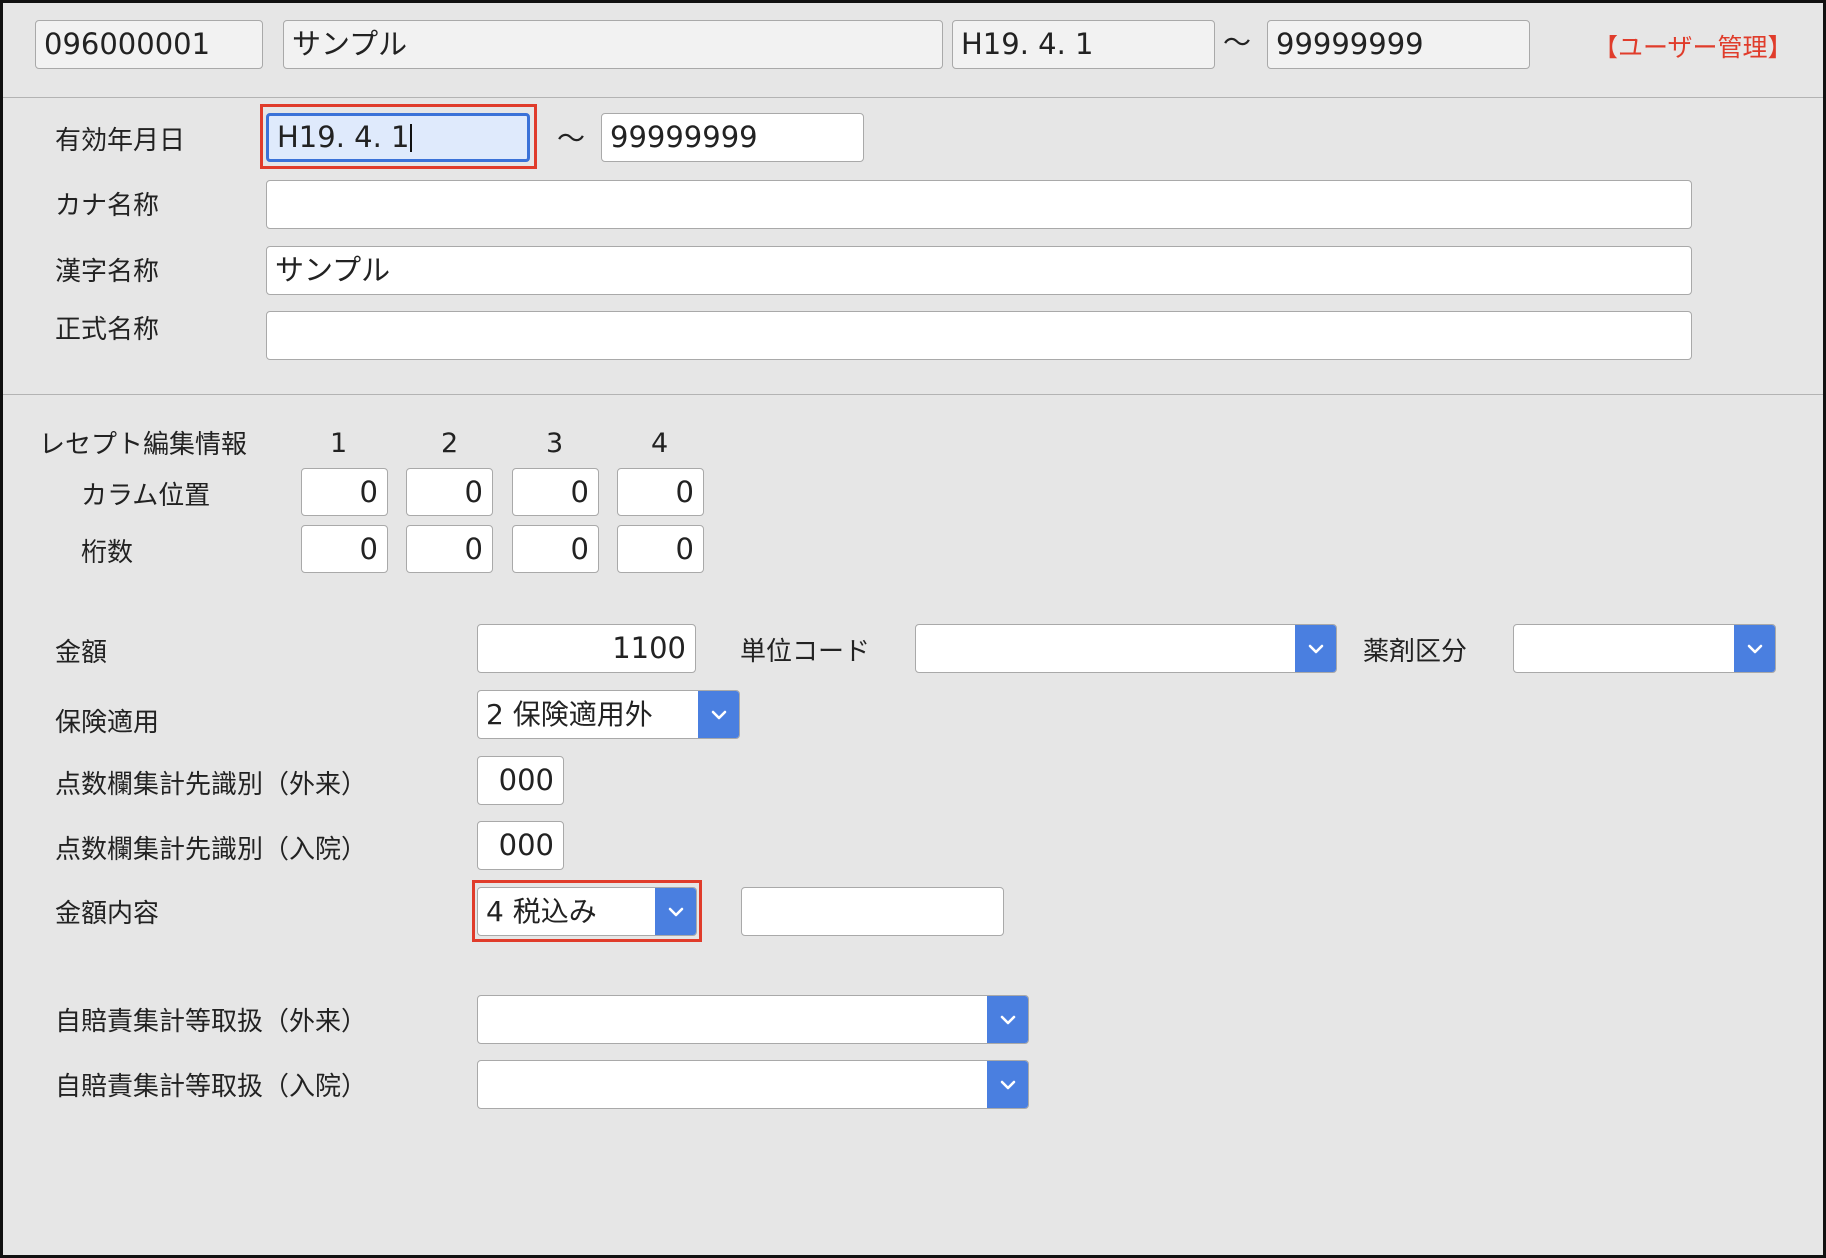  Describe the element at coordinates (1644, 648) in the screenshot. I see `drug-class-select` at that location.